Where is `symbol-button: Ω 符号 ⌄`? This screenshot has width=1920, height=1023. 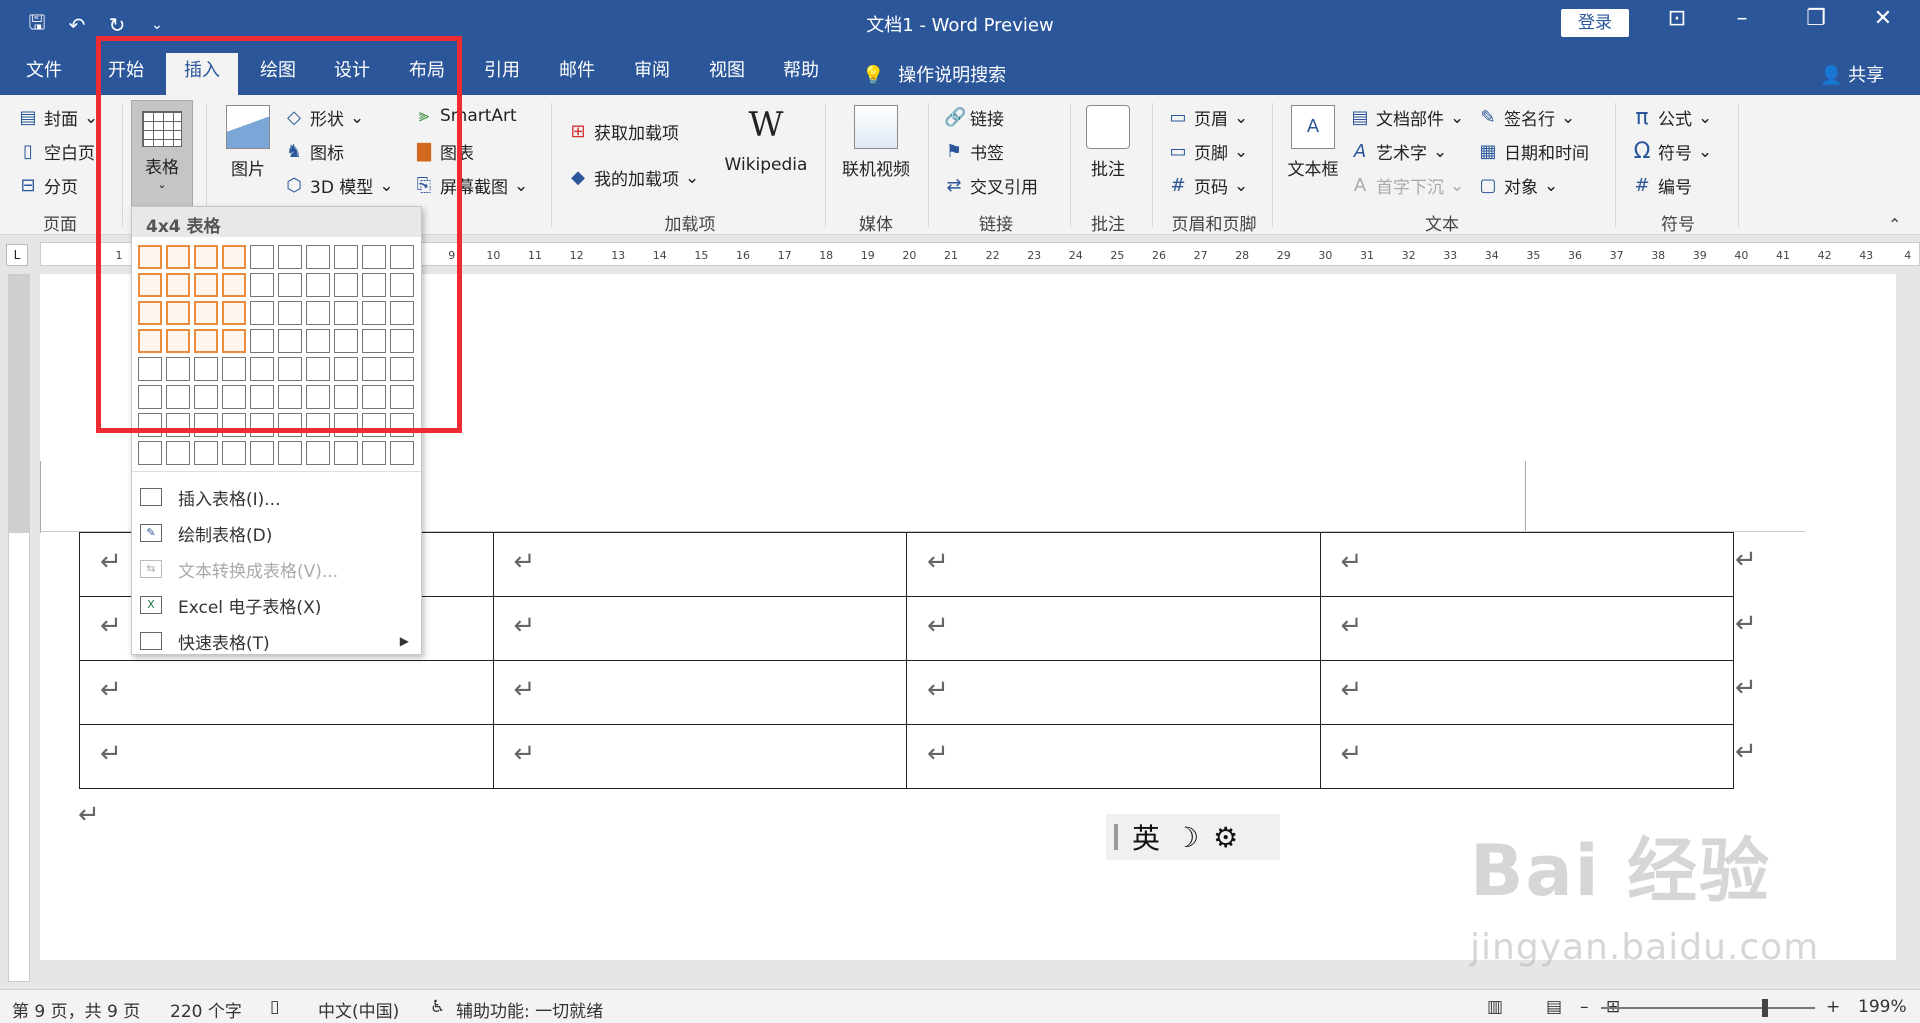
symbol-button: Ω 符号 ⌄ is located at coordinates (1672, 151).